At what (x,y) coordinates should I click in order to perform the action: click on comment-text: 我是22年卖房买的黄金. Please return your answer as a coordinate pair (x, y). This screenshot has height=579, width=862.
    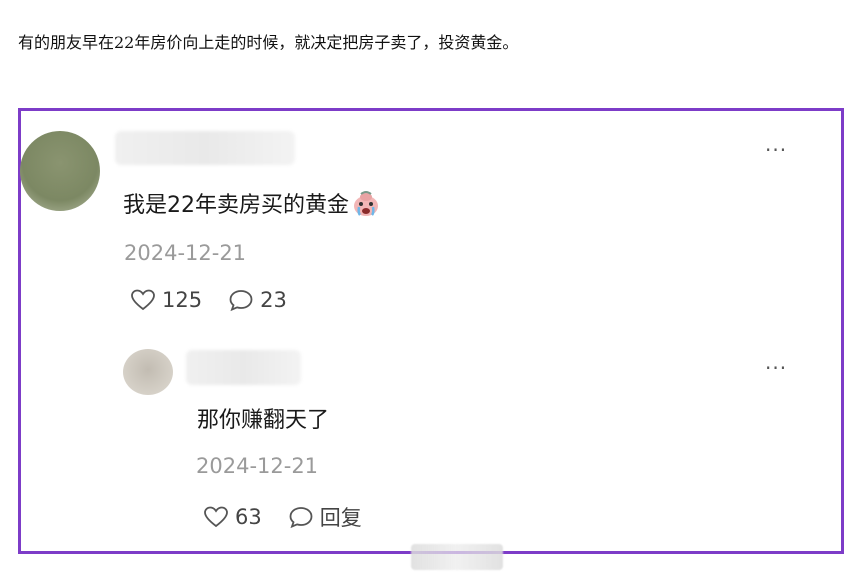
    Looking at the image, I should click on (252, 203).